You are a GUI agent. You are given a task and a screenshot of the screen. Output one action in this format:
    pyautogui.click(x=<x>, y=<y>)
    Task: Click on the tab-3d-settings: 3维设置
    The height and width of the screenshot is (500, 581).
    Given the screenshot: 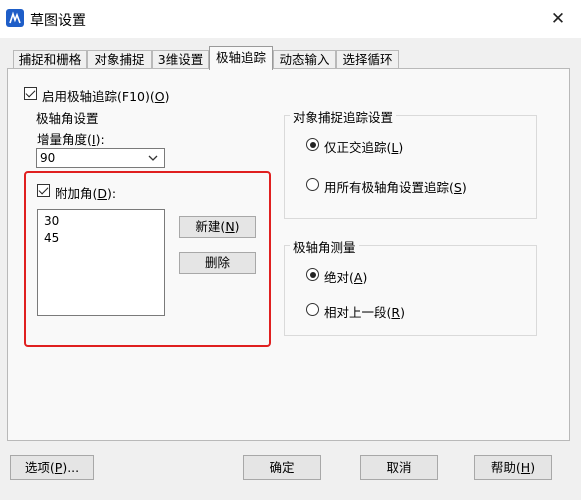 What is the action you would take?
    pyautogui.click(x=180, y=60)
    